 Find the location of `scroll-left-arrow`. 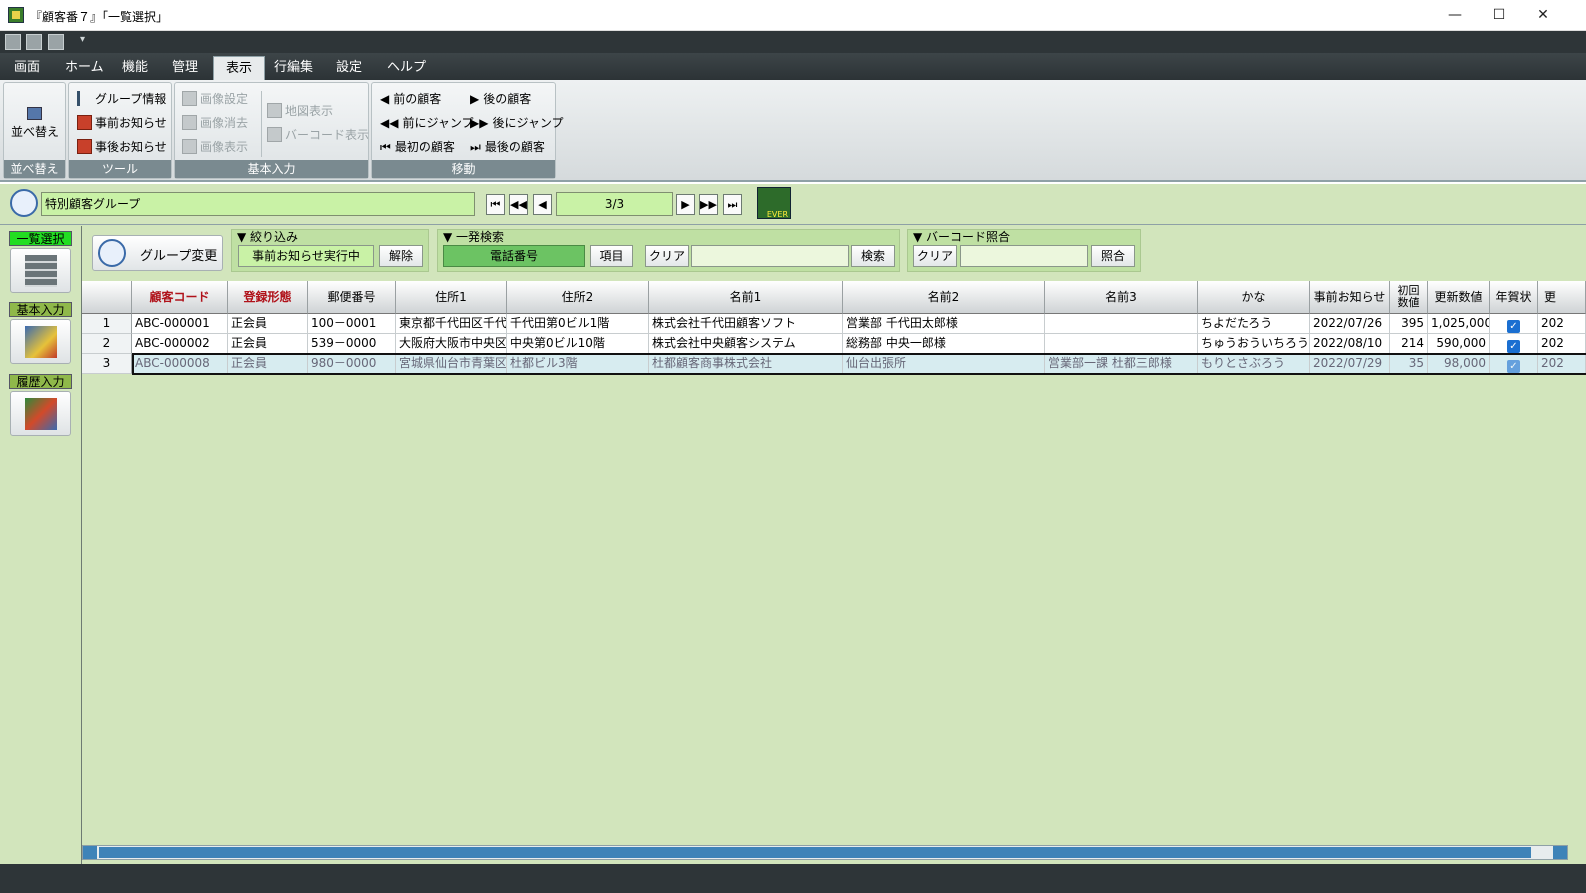

scroll-left-arrow is located at coordinates (90, 852).